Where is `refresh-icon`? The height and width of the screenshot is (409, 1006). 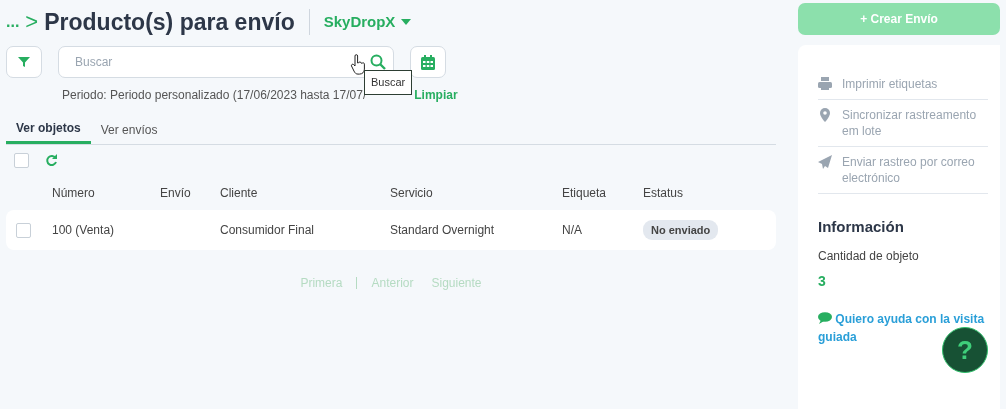
refresh-icon is located at coordinates (51, 160).